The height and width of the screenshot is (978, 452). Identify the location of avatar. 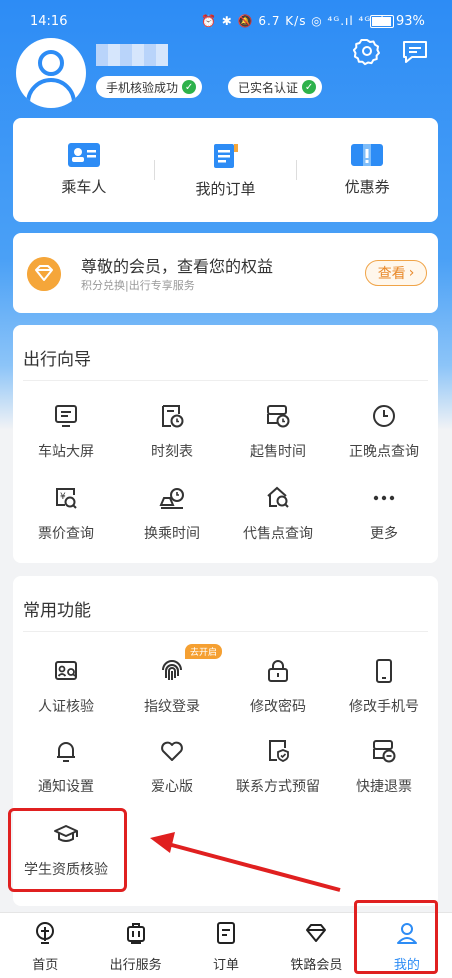
(51, 73).